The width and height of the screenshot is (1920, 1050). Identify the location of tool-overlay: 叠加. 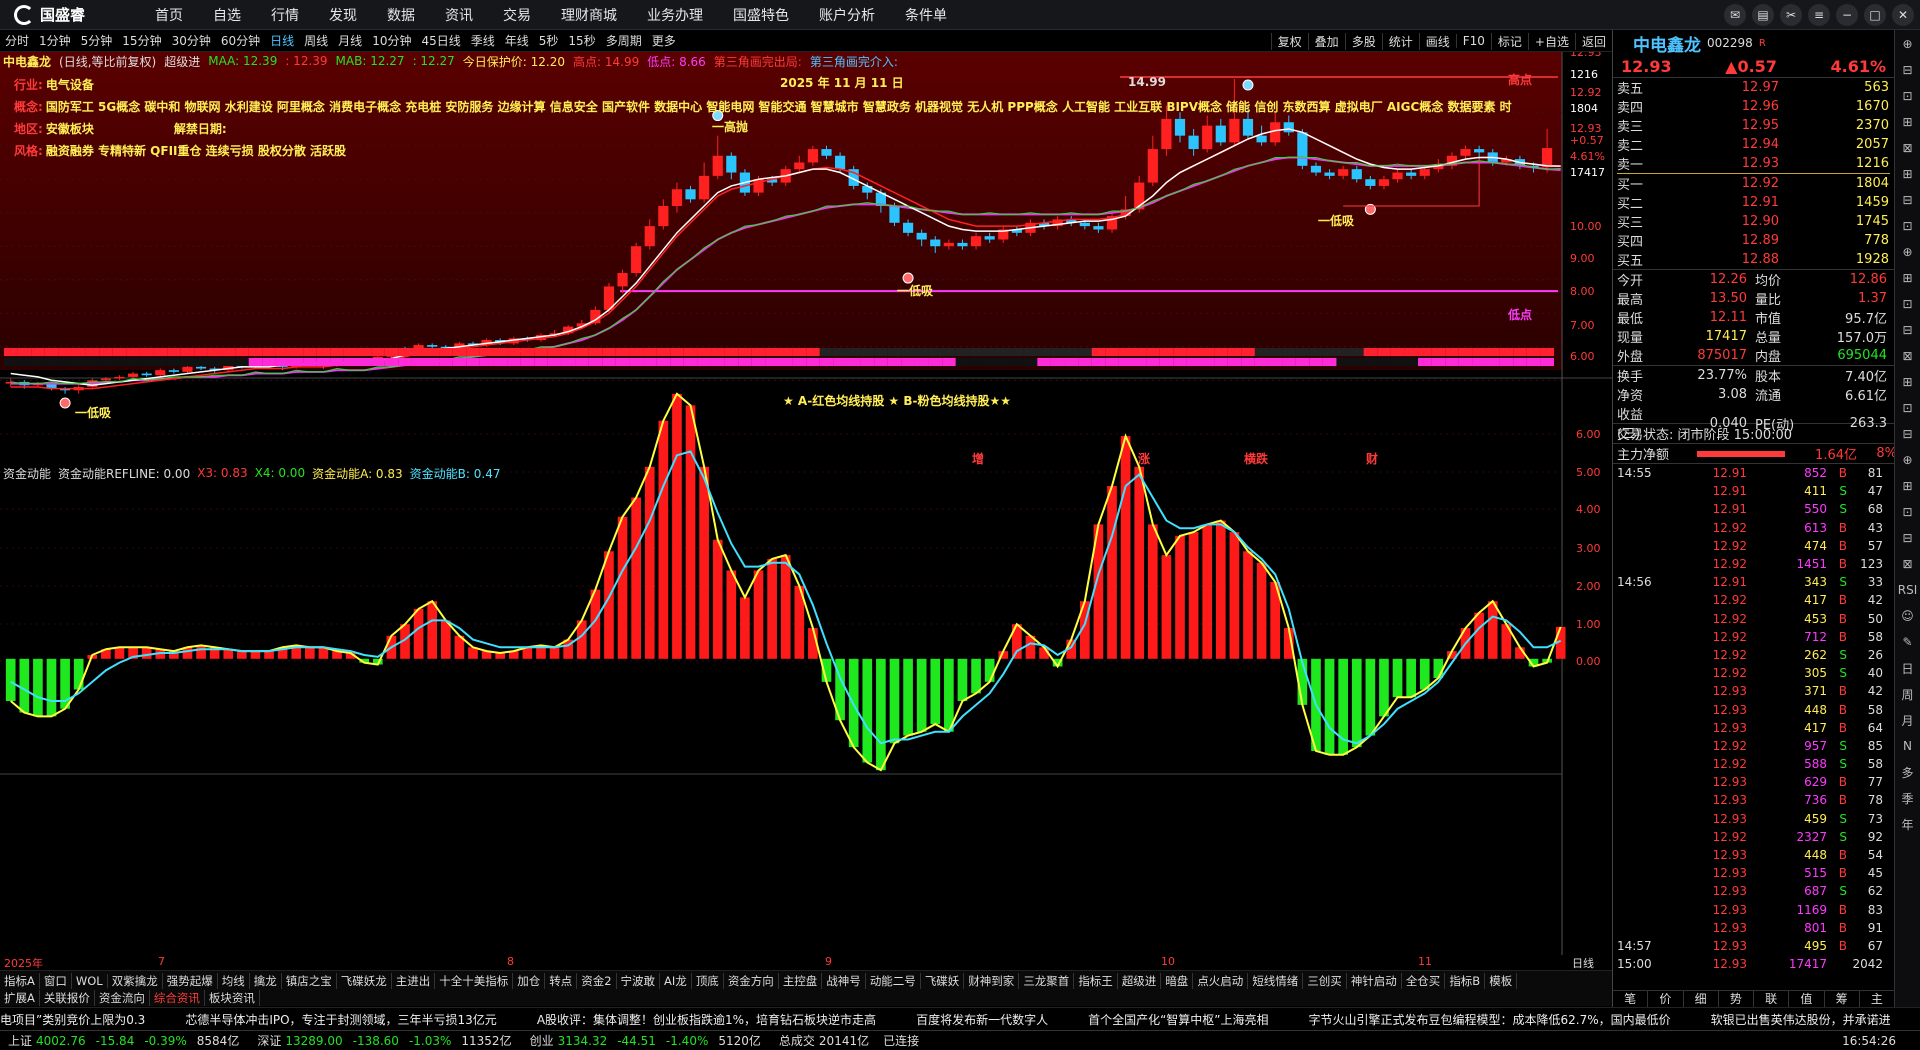
(1326, 41).